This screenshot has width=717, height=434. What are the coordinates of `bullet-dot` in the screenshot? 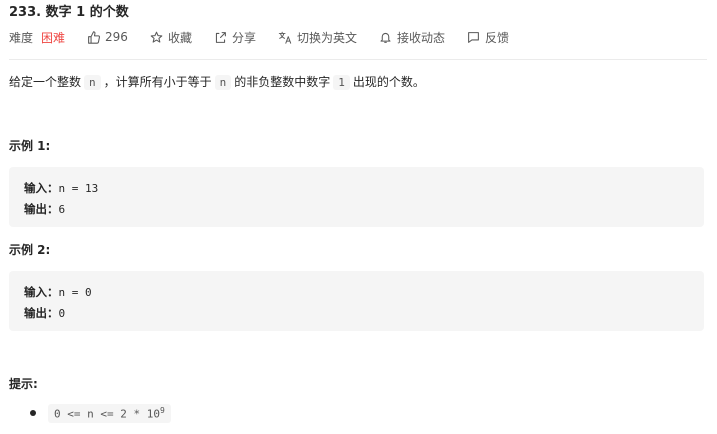 It's located at (33, 413).